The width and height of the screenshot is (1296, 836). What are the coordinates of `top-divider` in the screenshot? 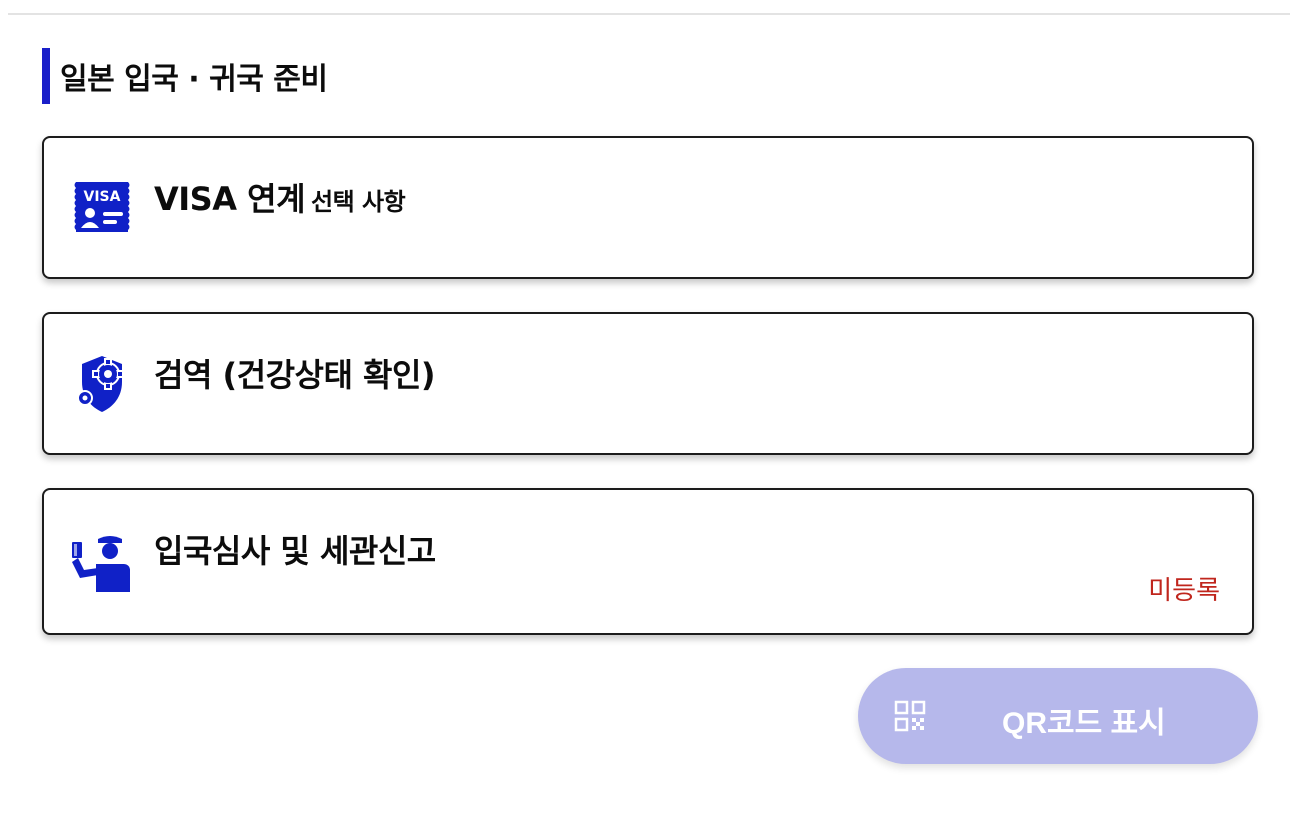 It's located at (649, 14).